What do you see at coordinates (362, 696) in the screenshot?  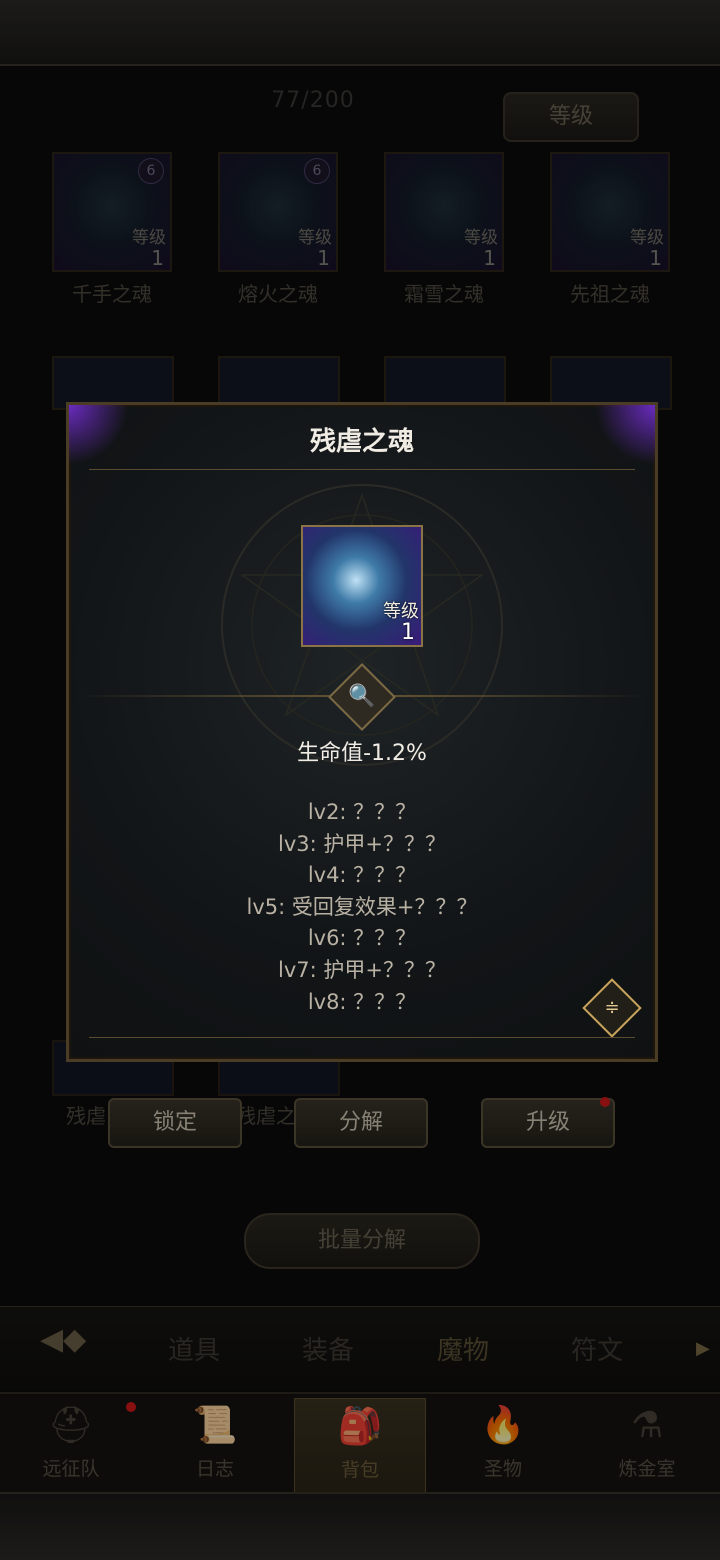 I see `magnifier-icon: 🔍` at bounding box center [362, 696].